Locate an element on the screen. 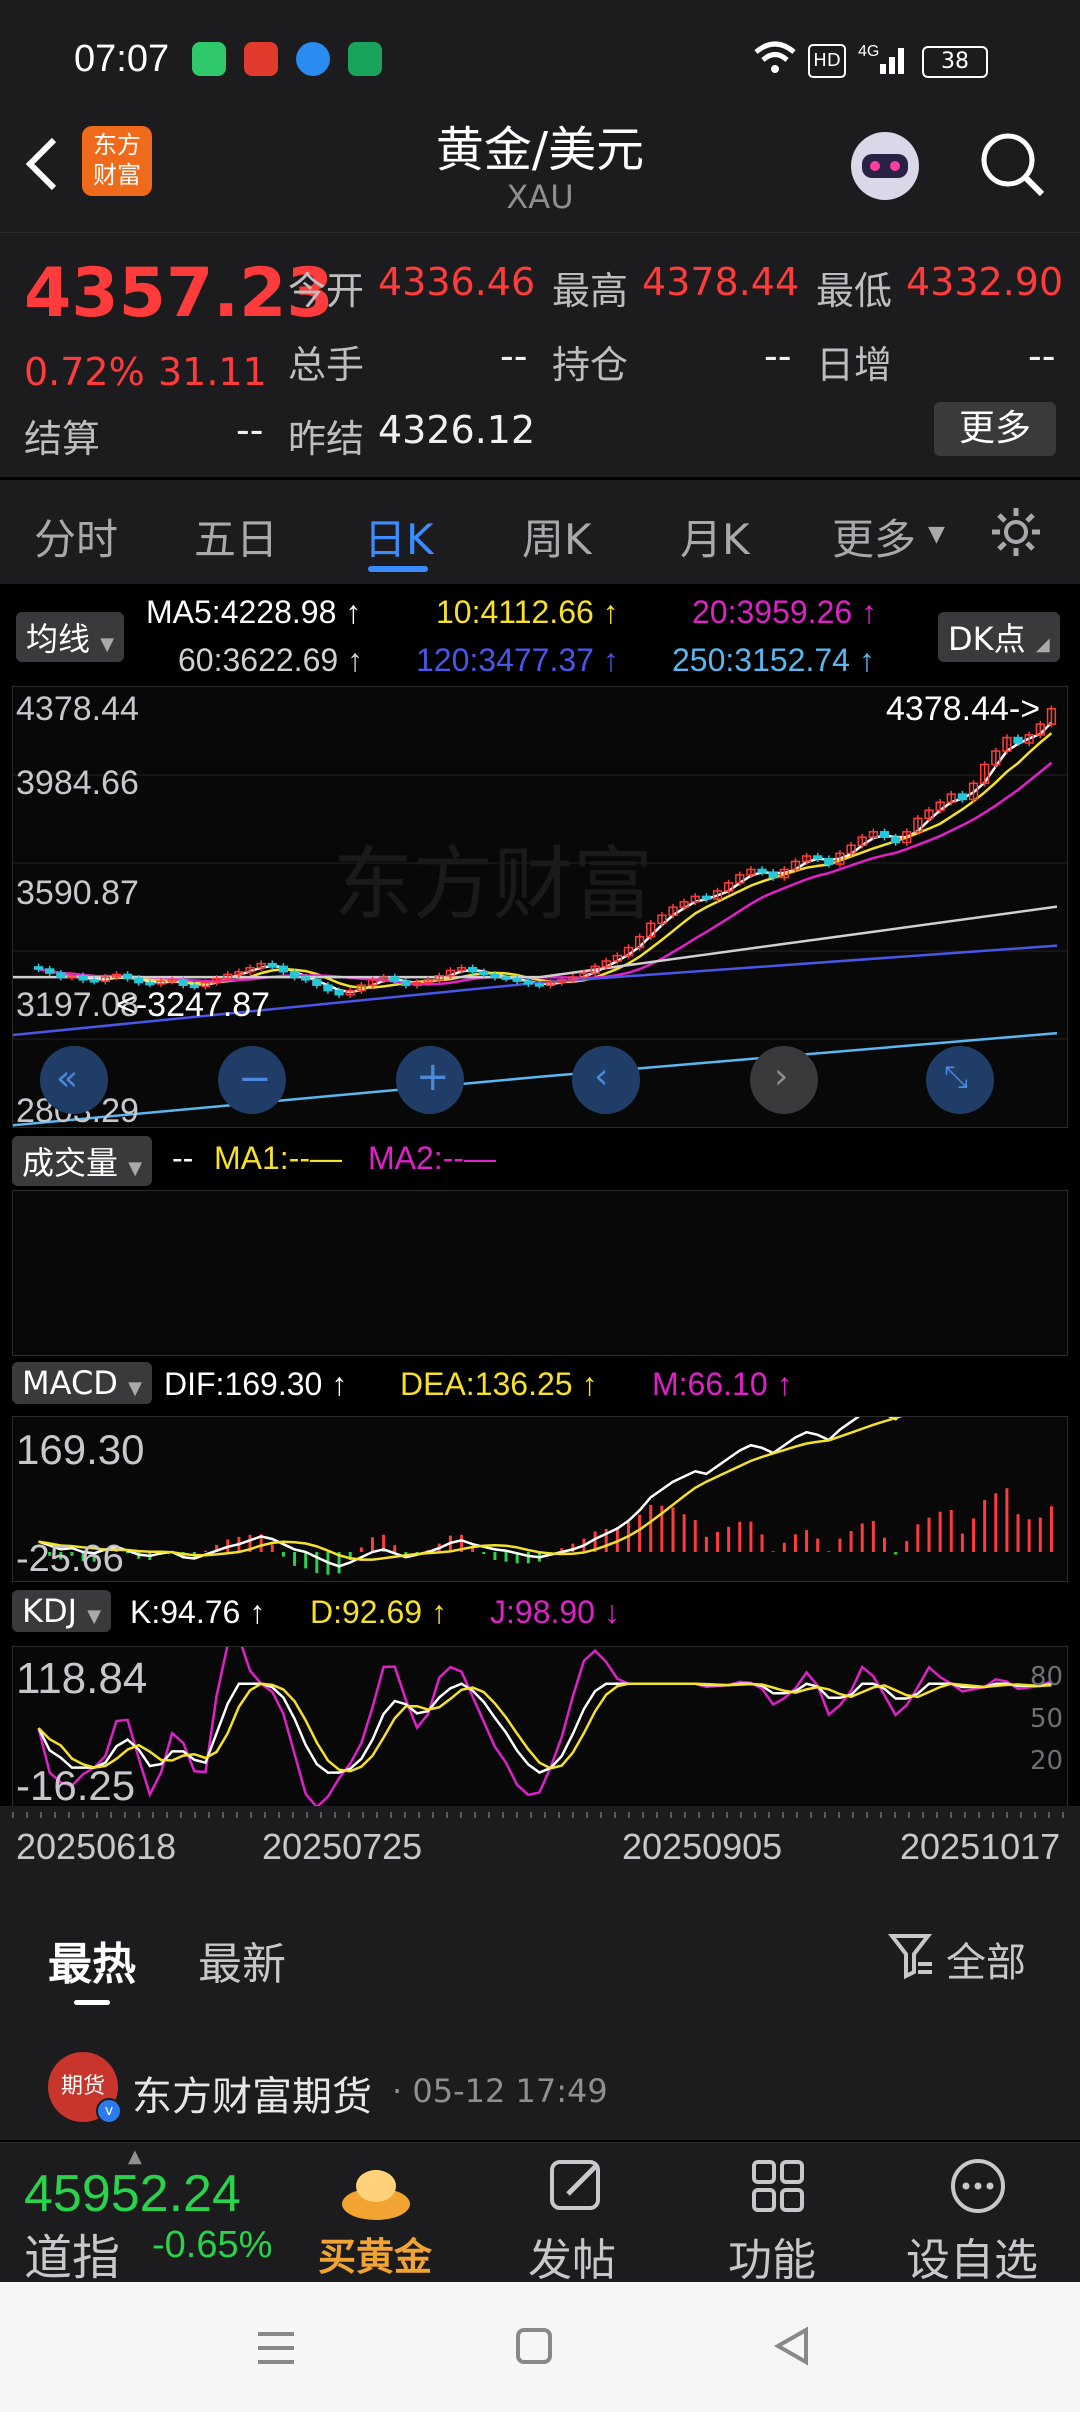 Image resolution: width=1080 pixels, height=2412 pixels. zoom-out-button: − is located at coordinates (252, 1080).